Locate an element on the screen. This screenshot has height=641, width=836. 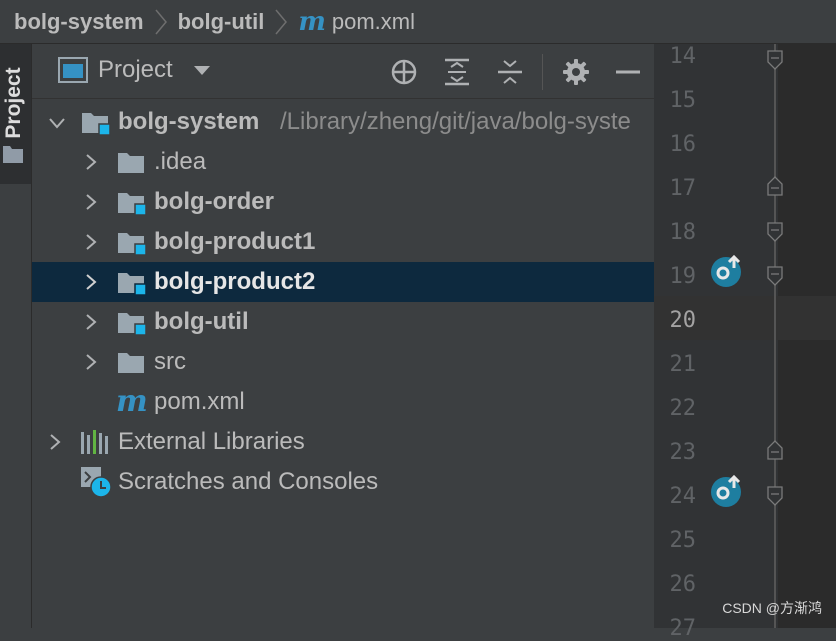
tree-label-bolg-product2: bolg-product2 is located at coordinates (235, 281).